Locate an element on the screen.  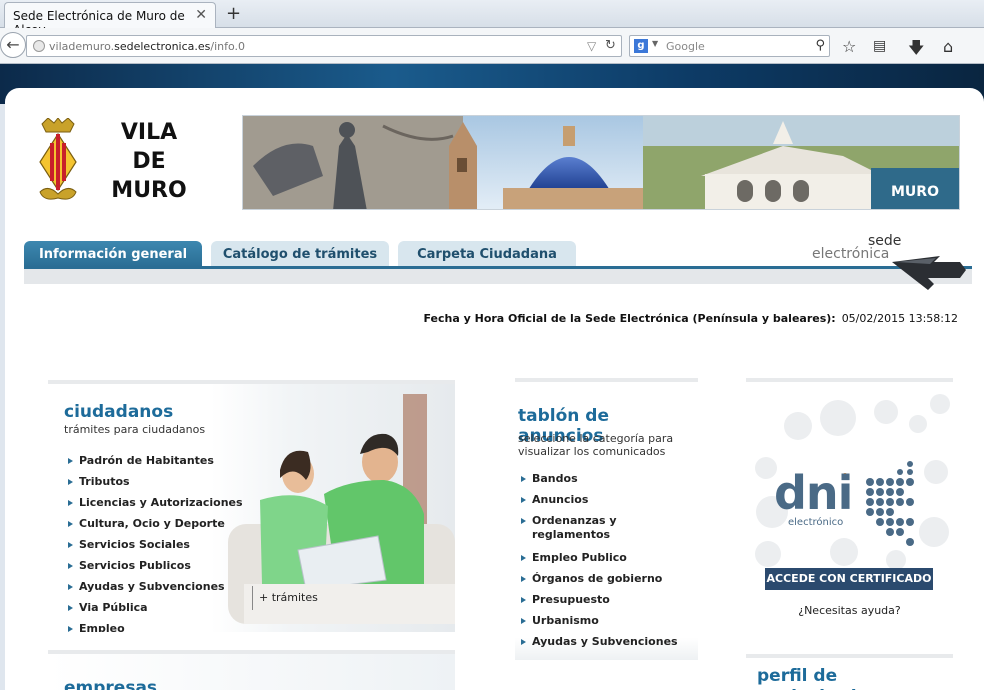
tab-catalogo-tramites: Catálogo de trámites is located at coordinates (300, 254).